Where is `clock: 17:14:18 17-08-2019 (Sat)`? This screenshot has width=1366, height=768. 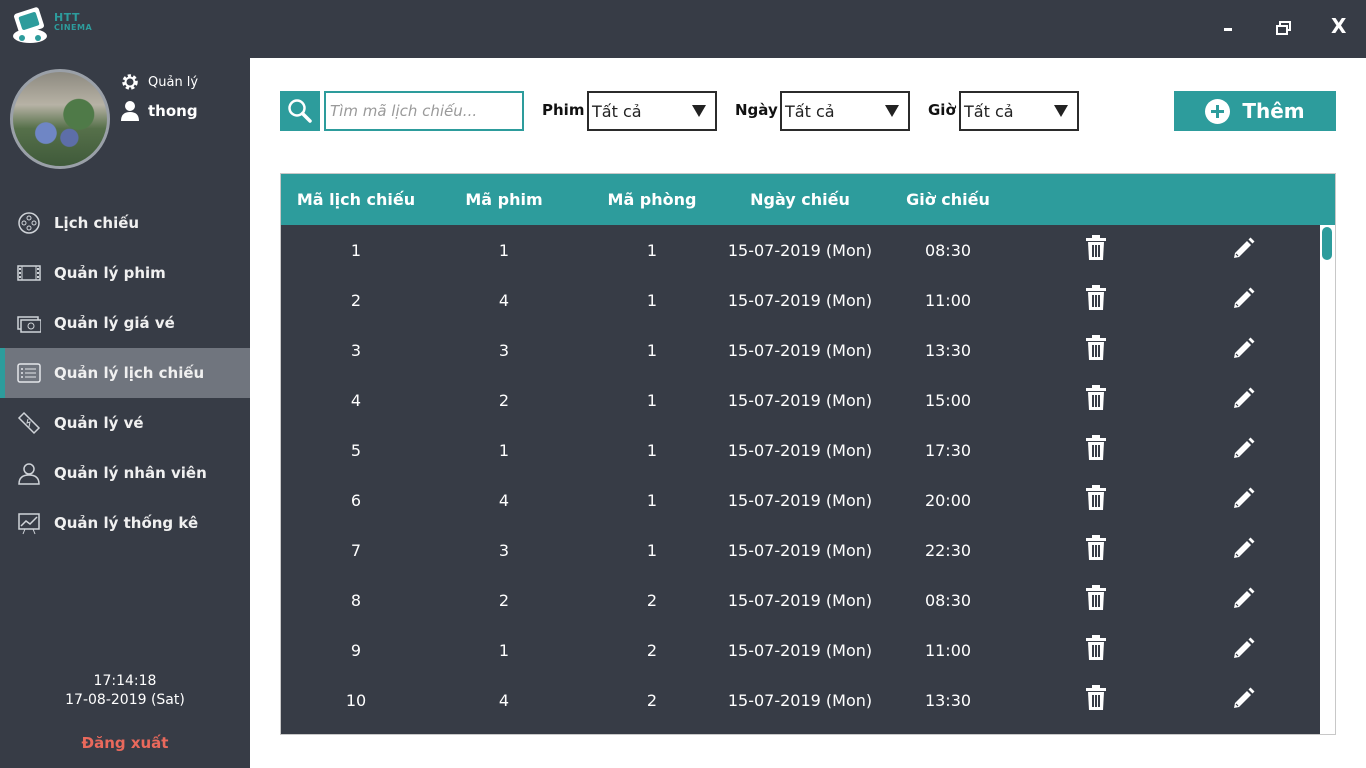 clock: 17:14:18 17-08-2019 (Sat) is located at coordinates (125, 691).